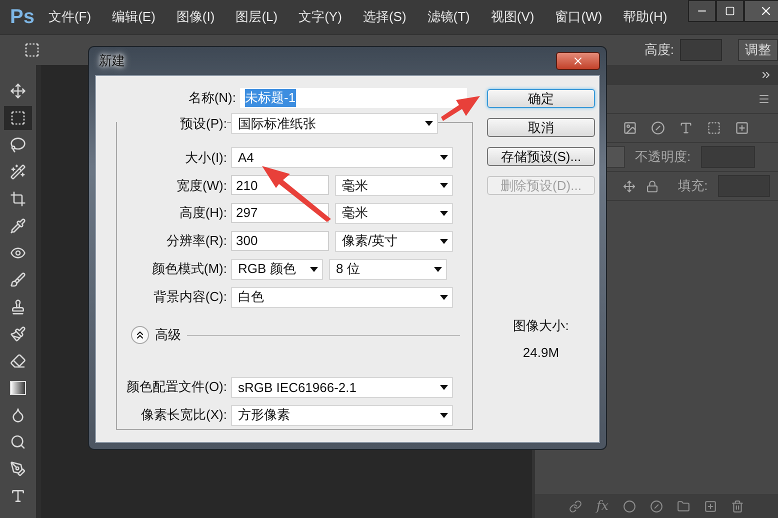 This screenshot has height=518, width=778. Describe the element at coordinates (541, 98) in the screenshot. I see `dialog-button: 确定` at that location.